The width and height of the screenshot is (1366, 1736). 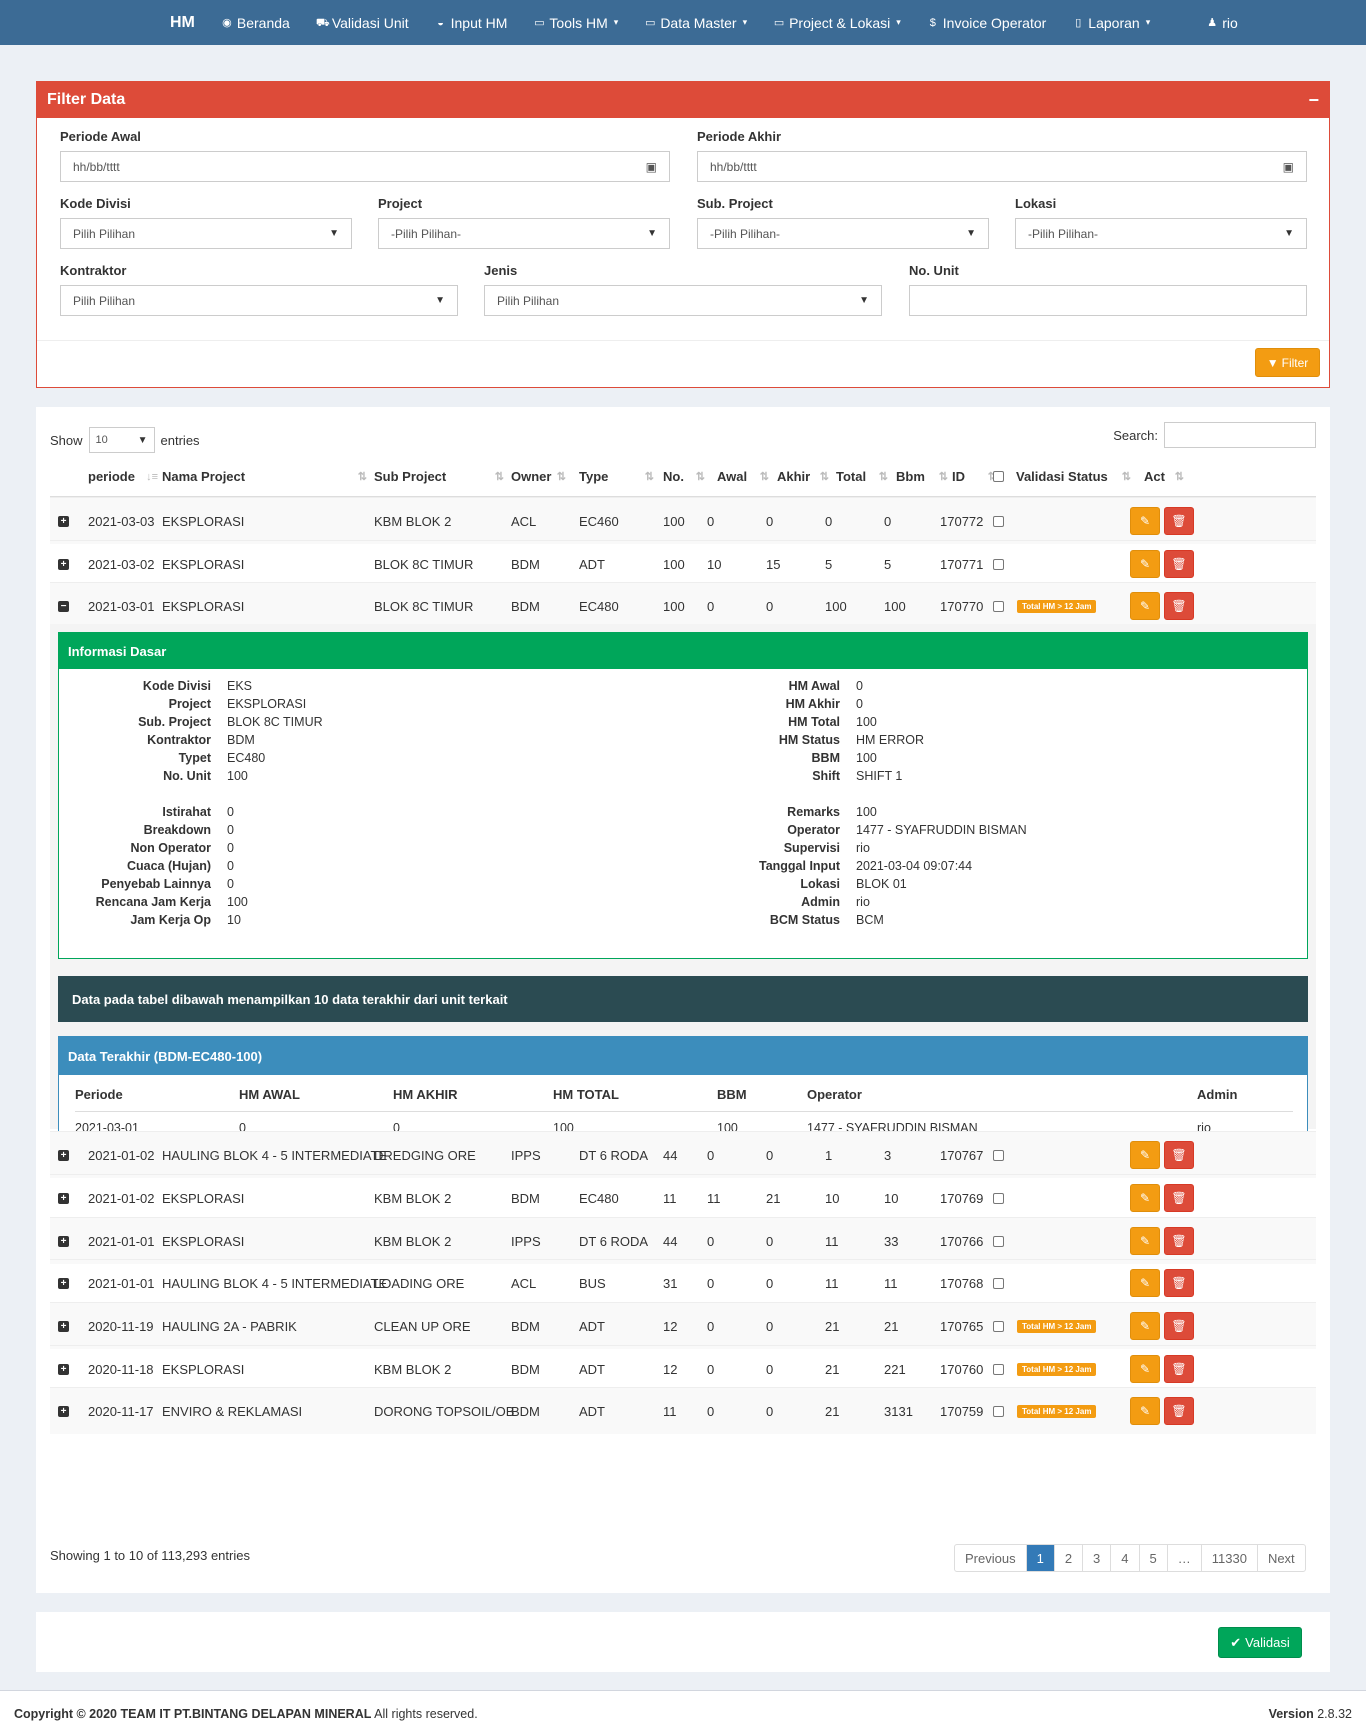 What do you see at coordinates (123, 476) in the screenshot?
I see `column-header-periode: periode ↓≡` at bounding box center [123, 476].